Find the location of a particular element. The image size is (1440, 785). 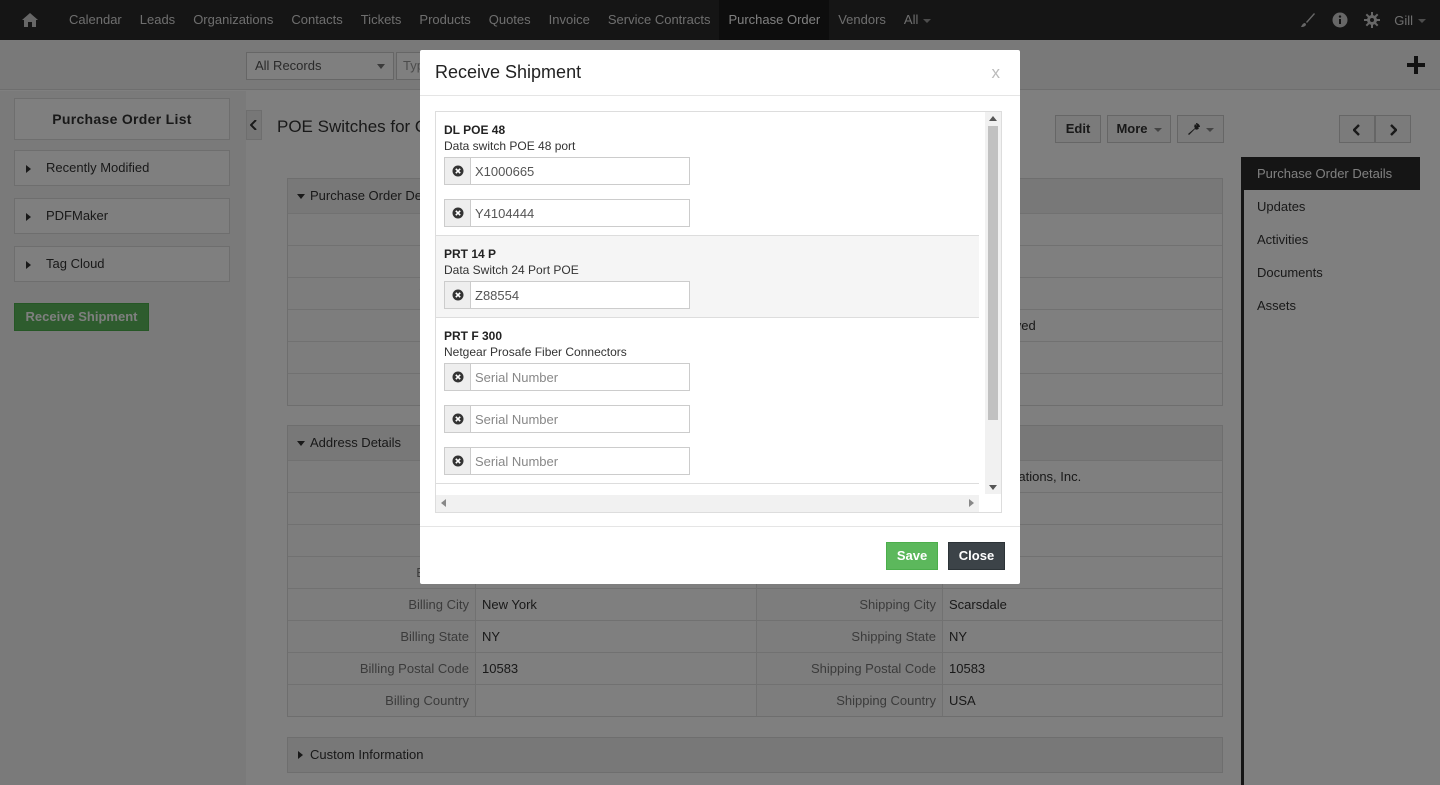

scroll-down-icon is located at coordinates (993, 487).